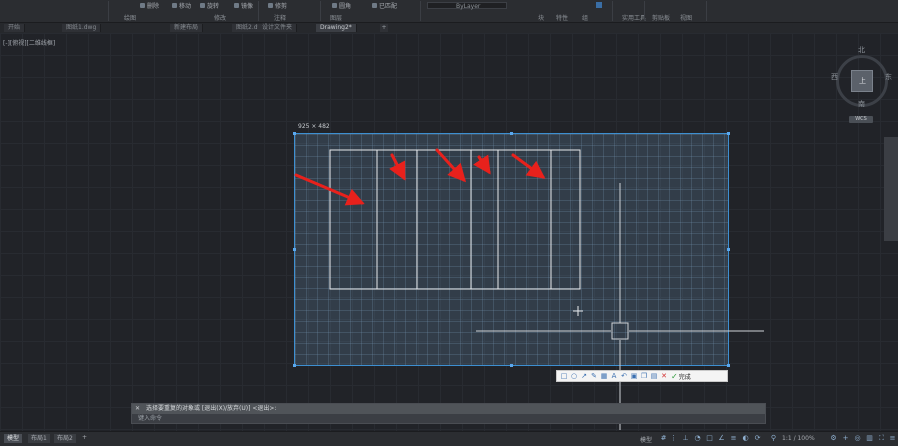 Image resolution: width=898 pixels, height=446 pixels. I want to click on copy-icon: ❐, so click(644, 376).